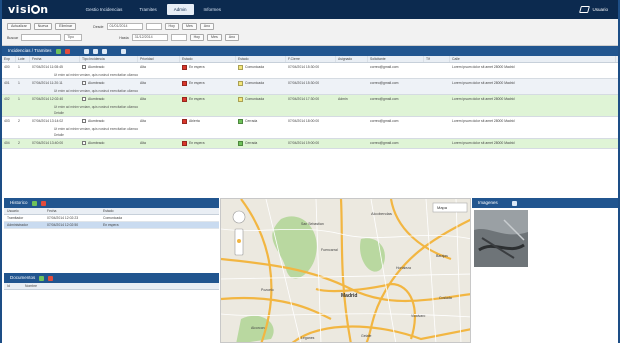  Describe the element at coordinates (171, 26) in the screenshot. I see `today-button: Hoy` at that location.